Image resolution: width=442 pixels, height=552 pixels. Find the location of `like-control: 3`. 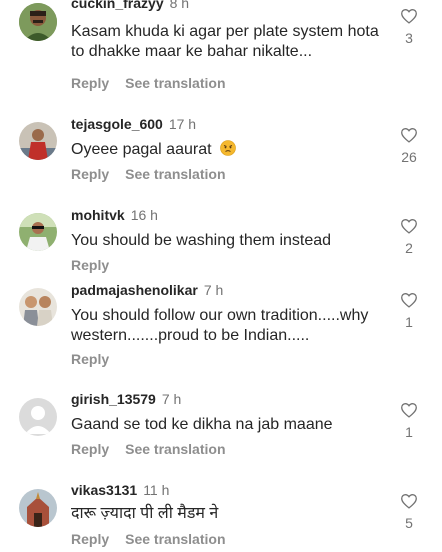

like-control: 3 is located at coordinates (409, 27).